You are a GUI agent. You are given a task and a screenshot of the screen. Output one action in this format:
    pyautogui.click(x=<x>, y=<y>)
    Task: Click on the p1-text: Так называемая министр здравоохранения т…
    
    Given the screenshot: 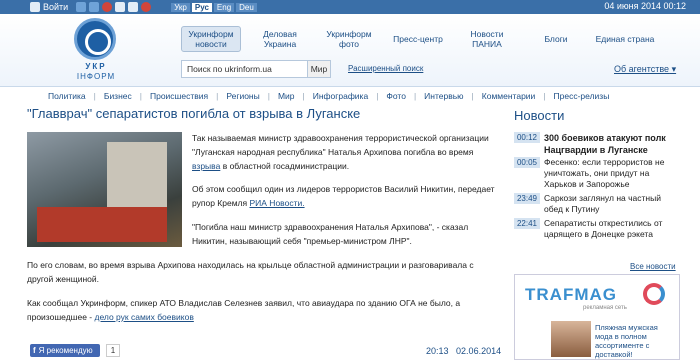 What is the action you would take?
    pyautogui.click(x=340, y=145)
    